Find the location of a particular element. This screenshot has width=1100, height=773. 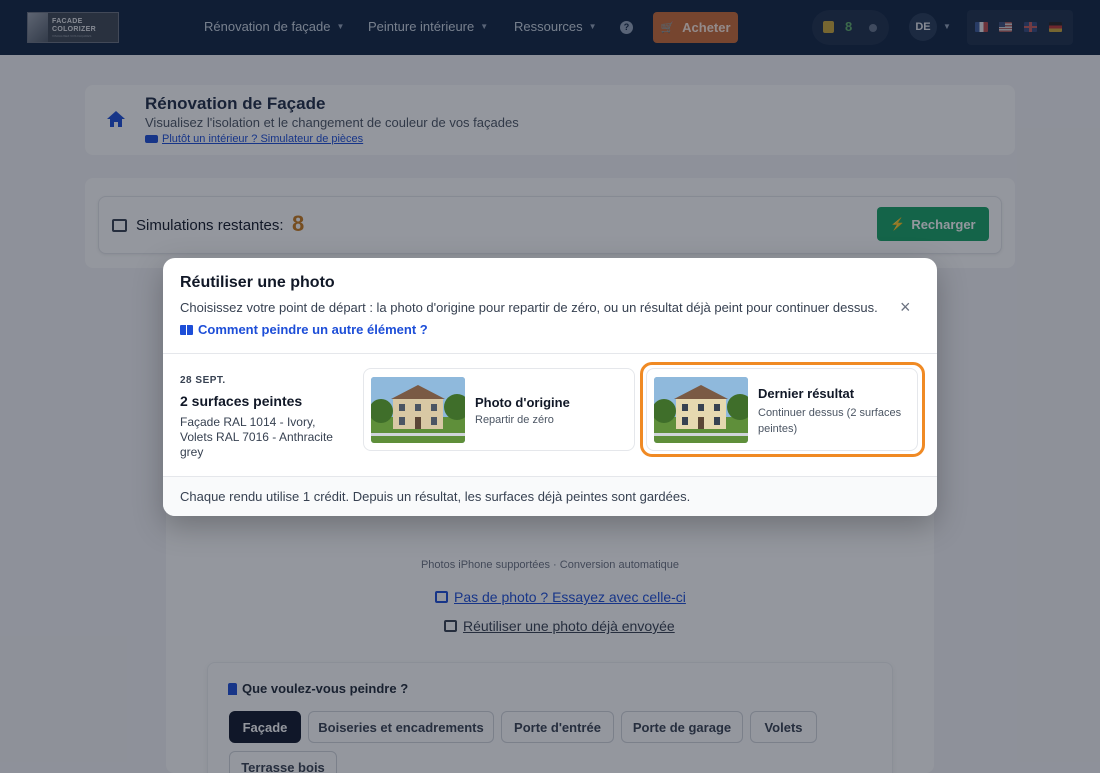

paint-other-element-label: Comment peindre un autre élément ? is located at coordinates (313, 329).